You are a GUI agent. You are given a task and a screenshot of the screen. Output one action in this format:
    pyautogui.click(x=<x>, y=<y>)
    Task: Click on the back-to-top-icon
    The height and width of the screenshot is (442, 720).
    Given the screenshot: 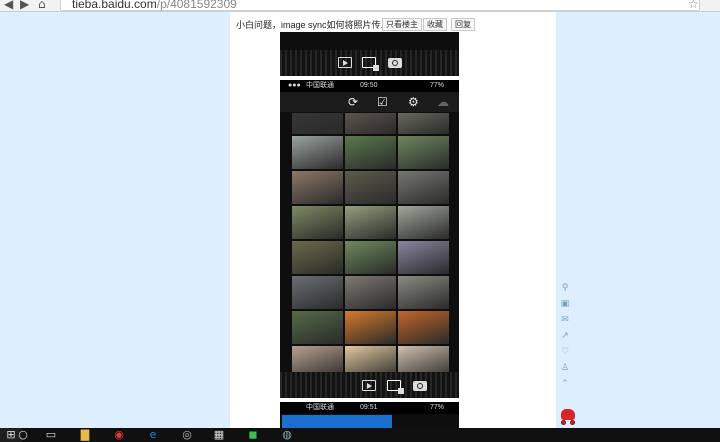 What is the action you would take?
    pyautogui.click(x=568, y=416)
    